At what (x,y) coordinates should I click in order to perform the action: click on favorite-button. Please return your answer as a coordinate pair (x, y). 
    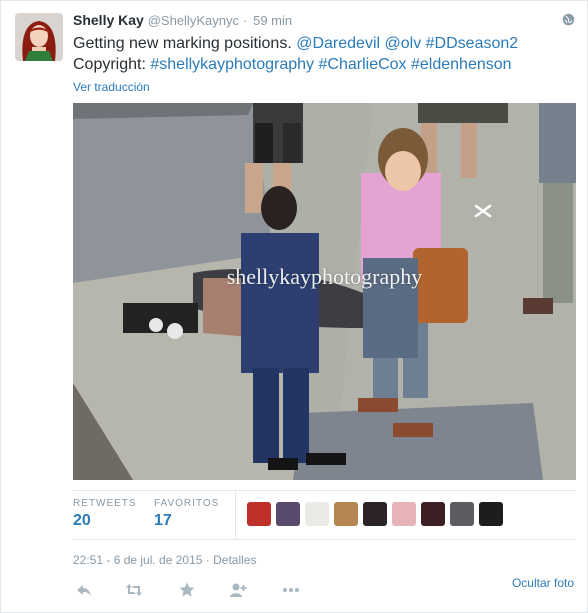
    Looking at the image, I should click on (187, 590).